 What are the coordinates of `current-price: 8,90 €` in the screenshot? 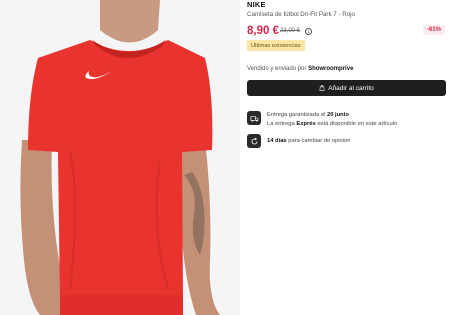 It's located at (263, 31).